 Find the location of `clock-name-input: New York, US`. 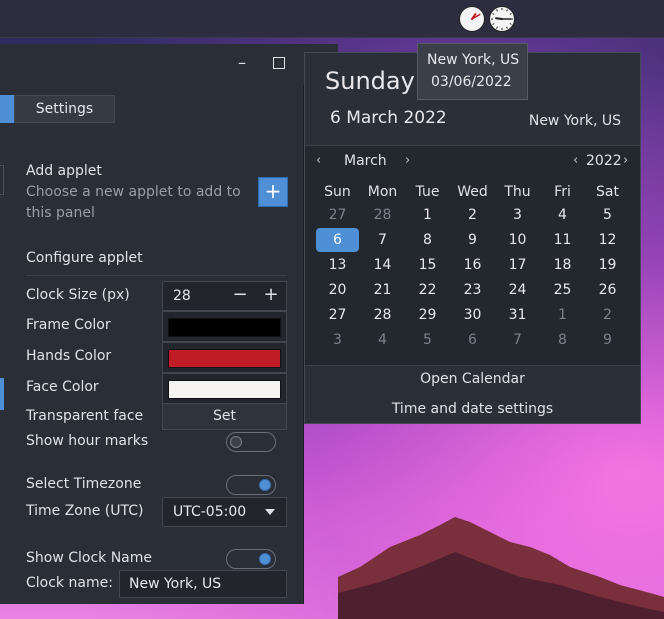

clock-name-input: New York, US is located at coordinates (203, 584).